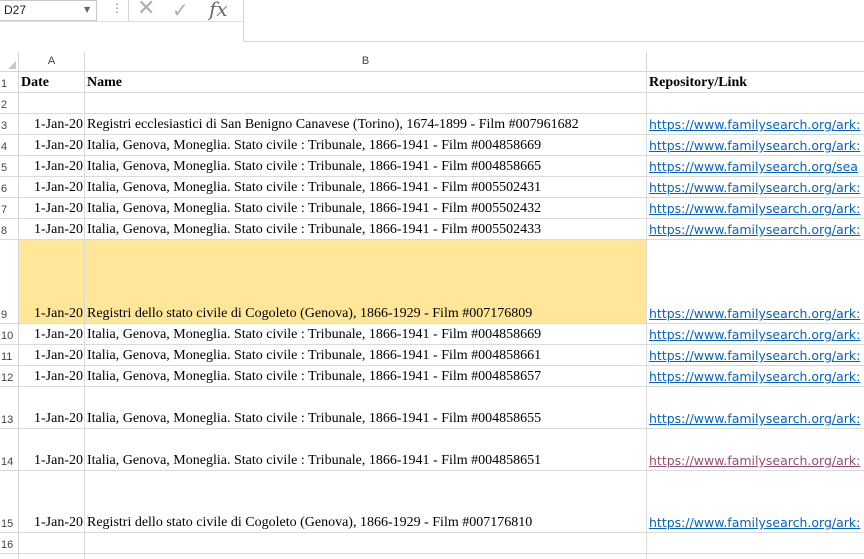 This screenshot has width=864, height=559. What do you see at coordinates (432, 82) in the screenshot?
I see `table-header-row: 1 Date Name Repository/Link` at bounding box center [432, 82].